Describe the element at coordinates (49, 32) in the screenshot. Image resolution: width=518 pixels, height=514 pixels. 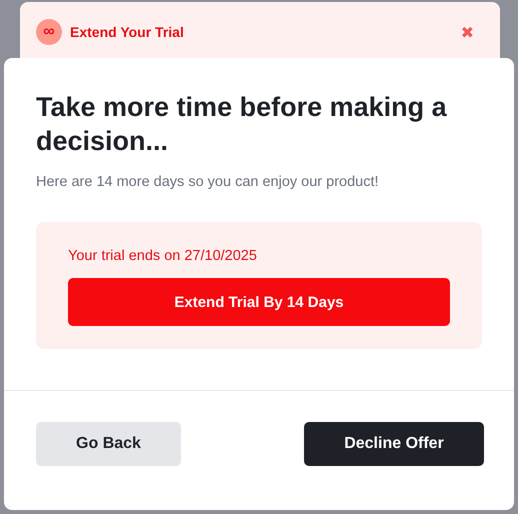
I see `infinity-icon: ∞` at that location.